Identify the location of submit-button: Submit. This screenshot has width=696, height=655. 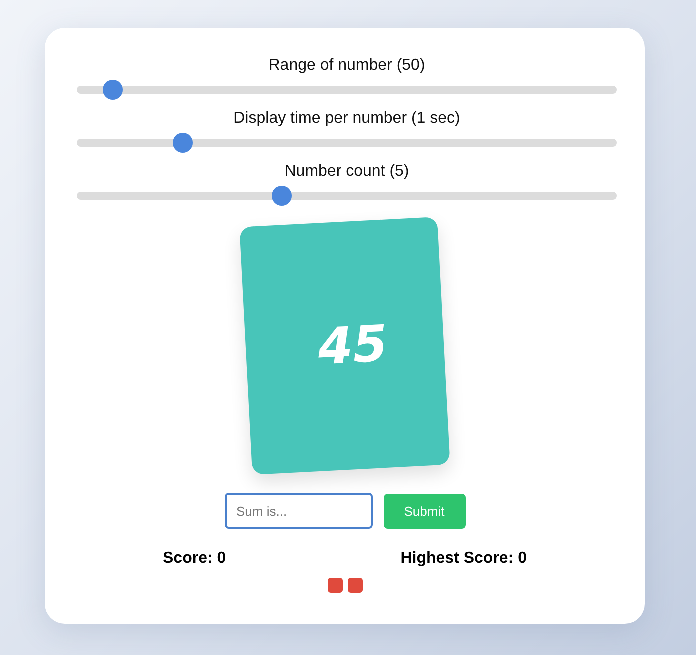
(425, 511).